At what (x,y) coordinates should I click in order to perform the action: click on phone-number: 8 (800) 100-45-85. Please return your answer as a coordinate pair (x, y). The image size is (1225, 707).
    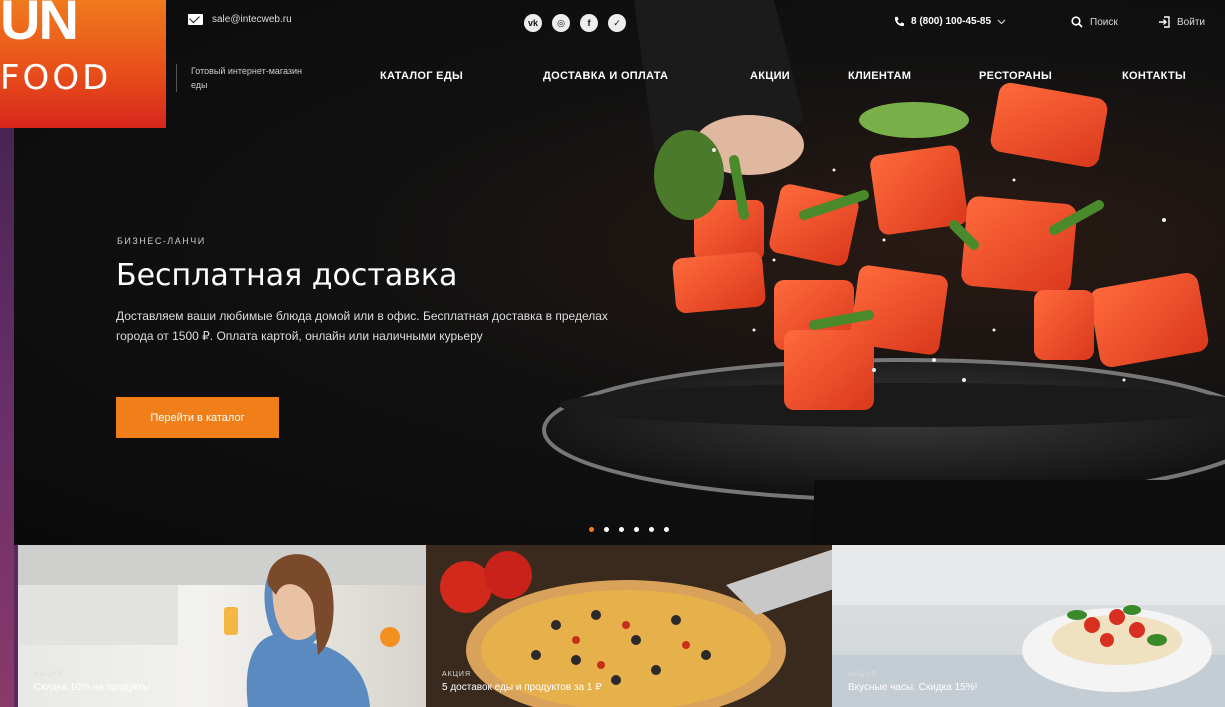
    Looking at the image, I should click on (951, 21).